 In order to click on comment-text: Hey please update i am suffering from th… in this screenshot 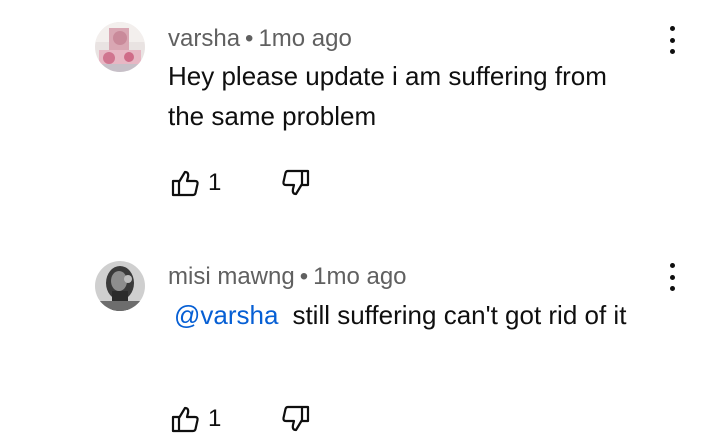, I will do `click(408, 96)`.